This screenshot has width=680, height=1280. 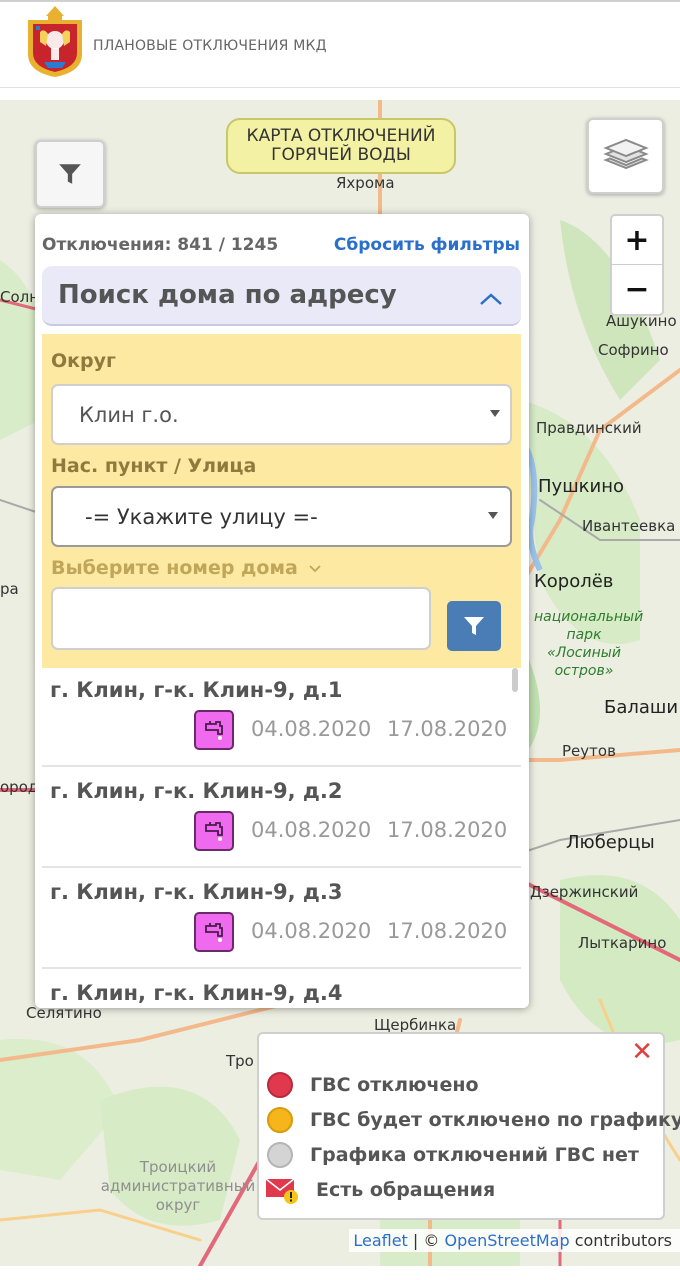 I want to click on place-label: Реутов, so click(x=589, y=751).